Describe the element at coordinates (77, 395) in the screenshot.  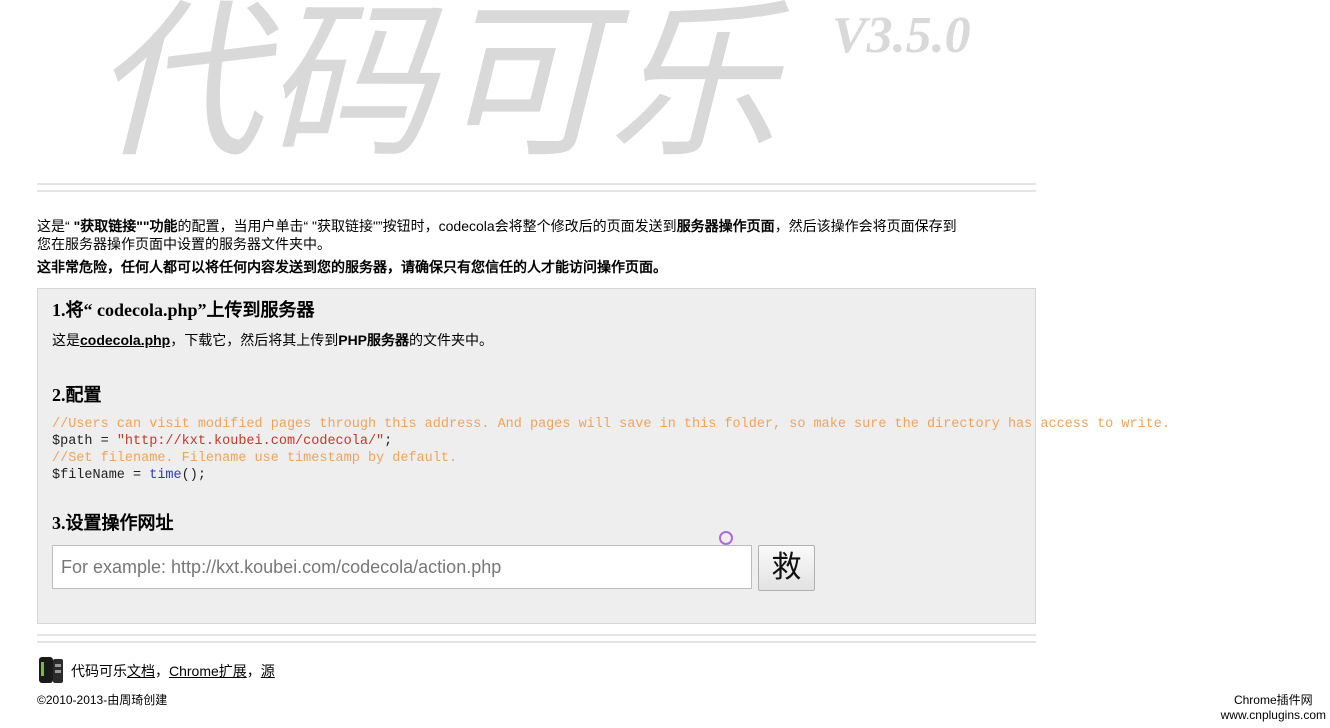
I see `step2-heading: 2.配置` at that location.